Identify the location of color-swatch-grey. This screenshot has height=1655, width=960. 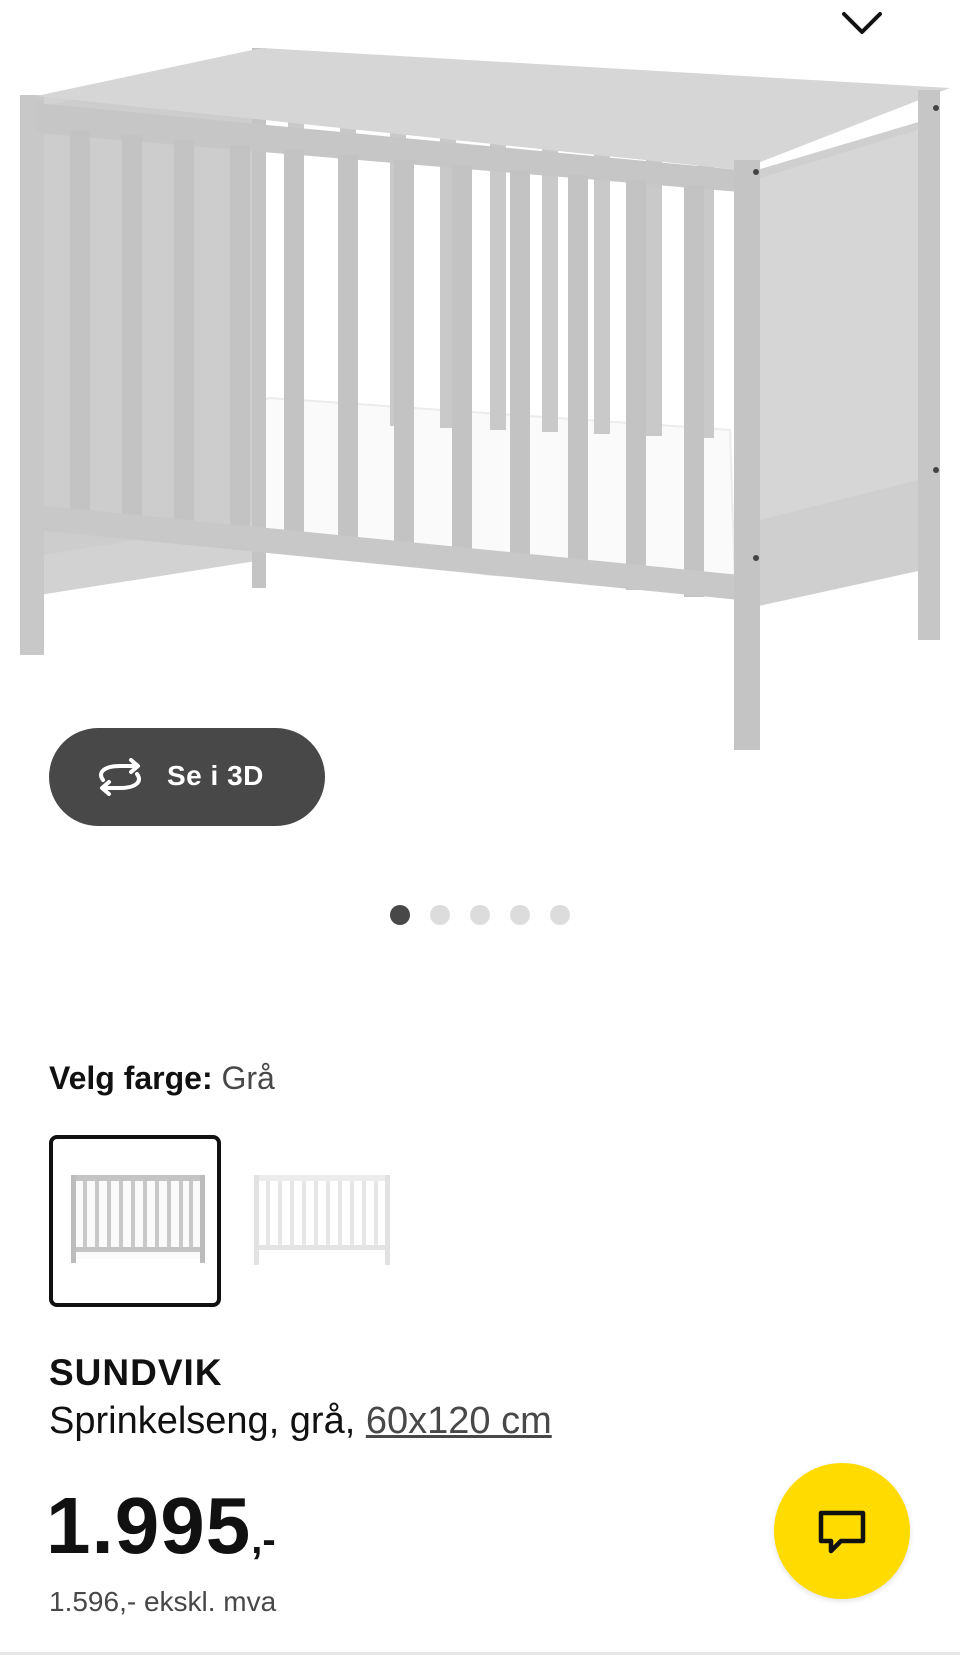
(135, 1221).